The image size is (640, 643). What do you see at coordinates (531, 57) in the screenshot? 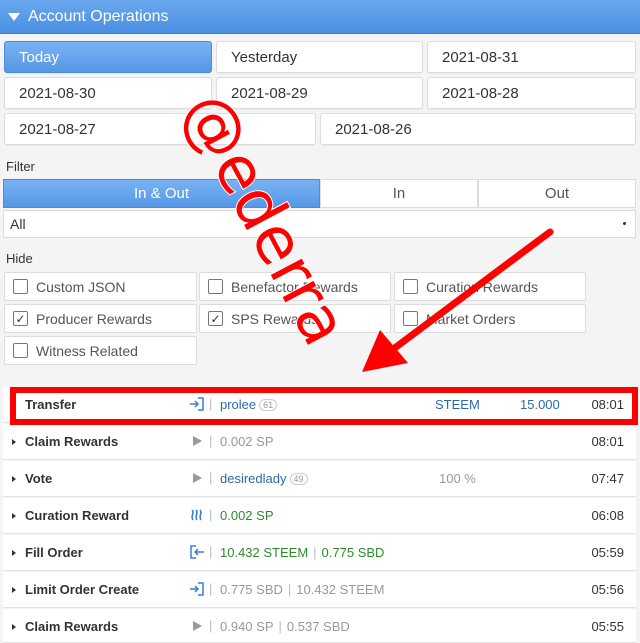
I see `date-button: 2021-08-31` at bounding box center [531, 57].